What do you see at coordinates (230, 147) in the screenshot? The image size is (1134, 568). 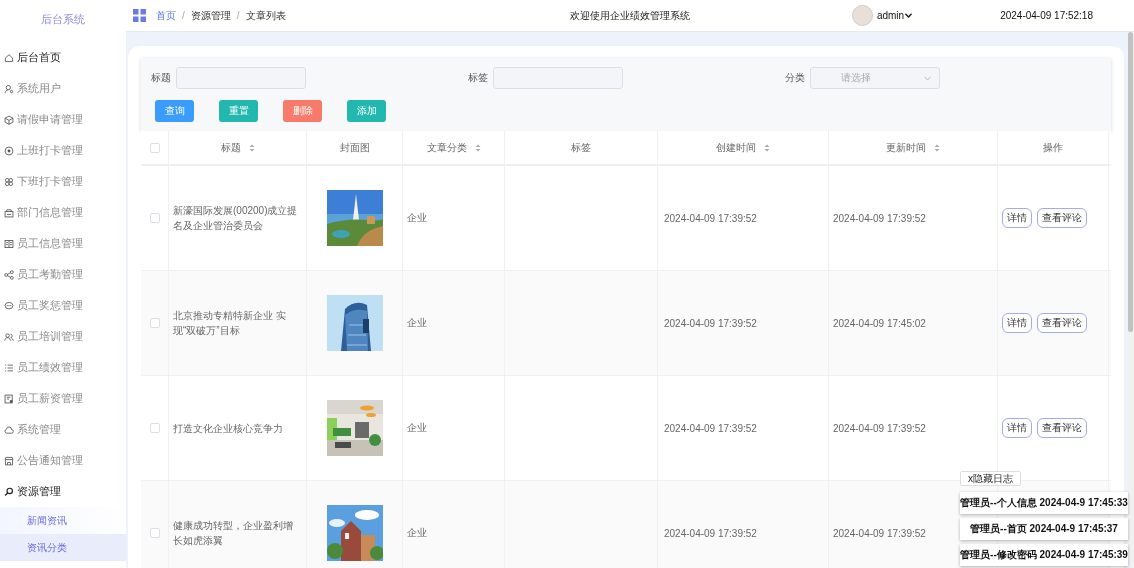 I see `column-header: 标题` at bounding box center [230, 147].